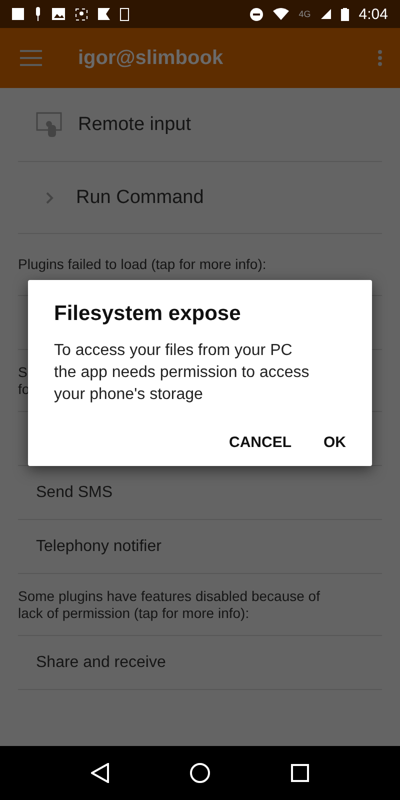 Image resolution: width=400 pixels, height=800 pixels. I want to click on dialog-title: Filesystem expose, so click(148, 314).